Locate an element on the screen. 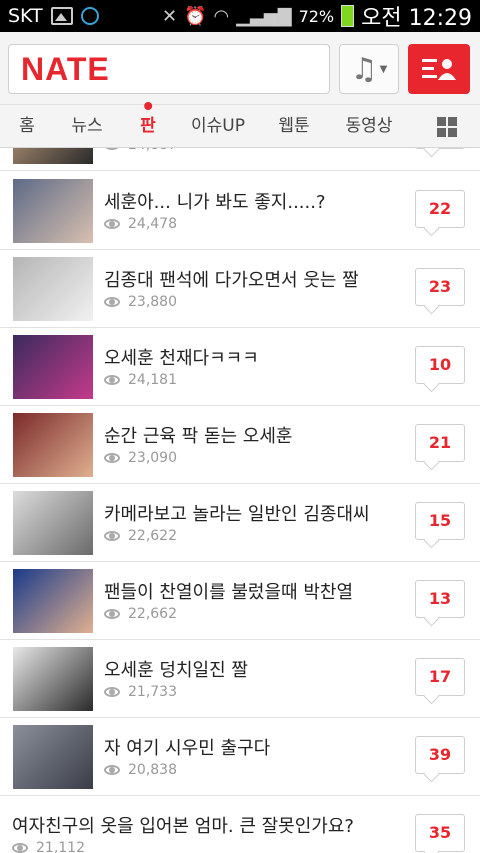  comment-count-badge: 22 is located at coordinates (440, 209).